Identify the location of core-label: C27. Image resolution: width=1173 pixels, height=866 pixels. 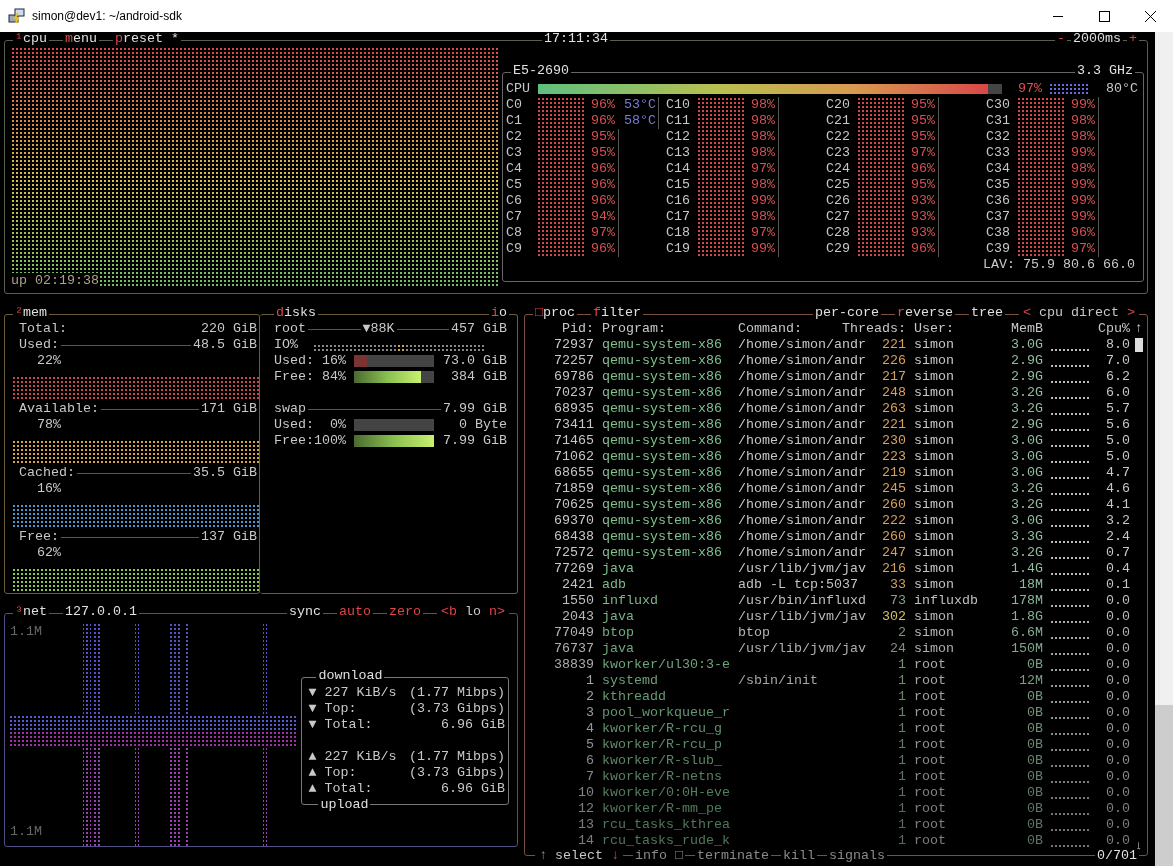
(838, 217).